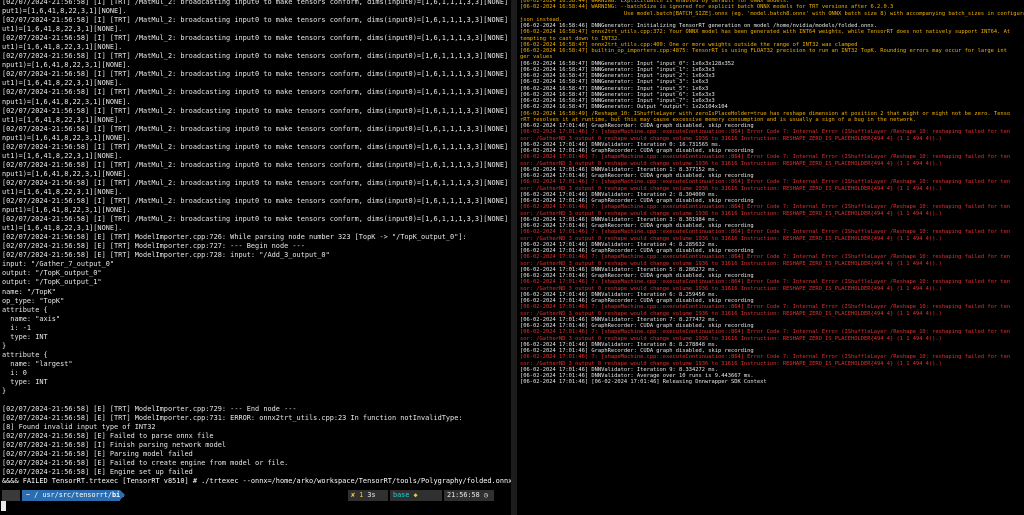 The image size is (1024, 515). I want to click on python-icon: ◆, so click(415, 495).